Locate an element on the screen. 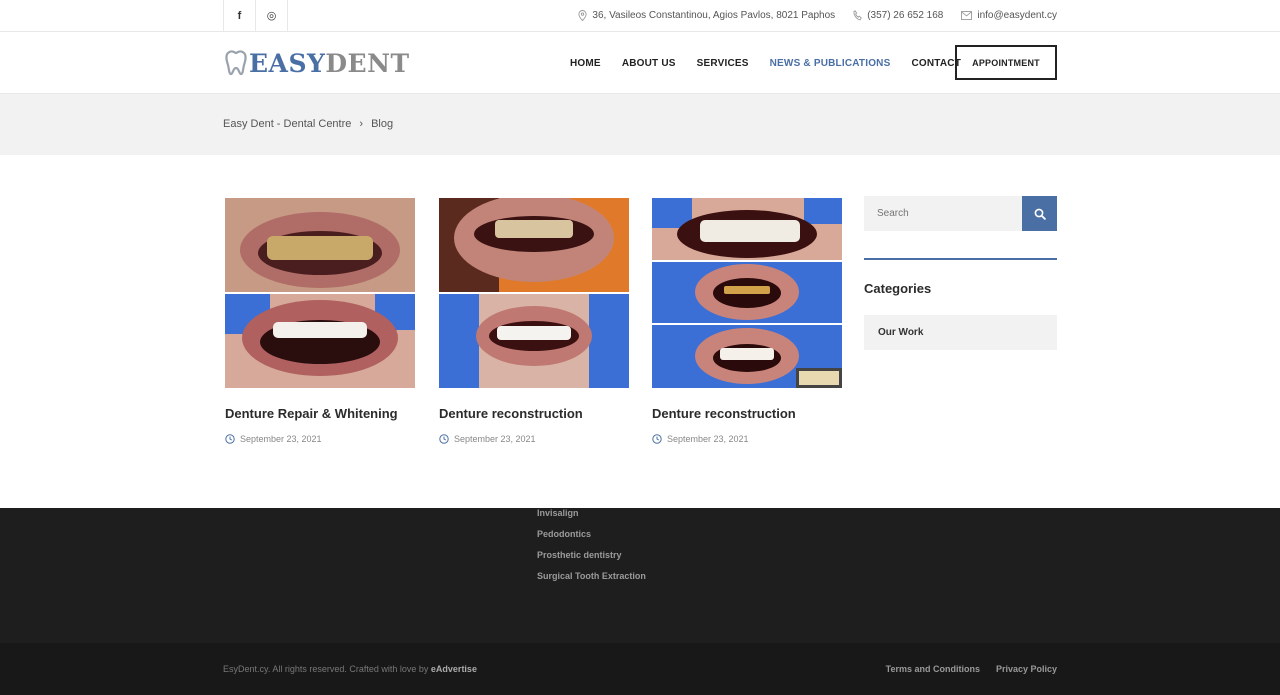 The width and height of the screenshot is (1280, 695). nav-contact: CONTACT is located at coordinates (936, 63).